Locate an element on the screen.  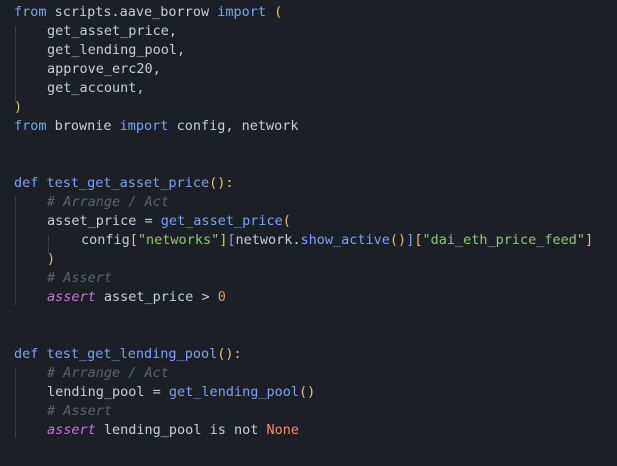
code-line-15: # Assert is located at coordinates (79, 278).